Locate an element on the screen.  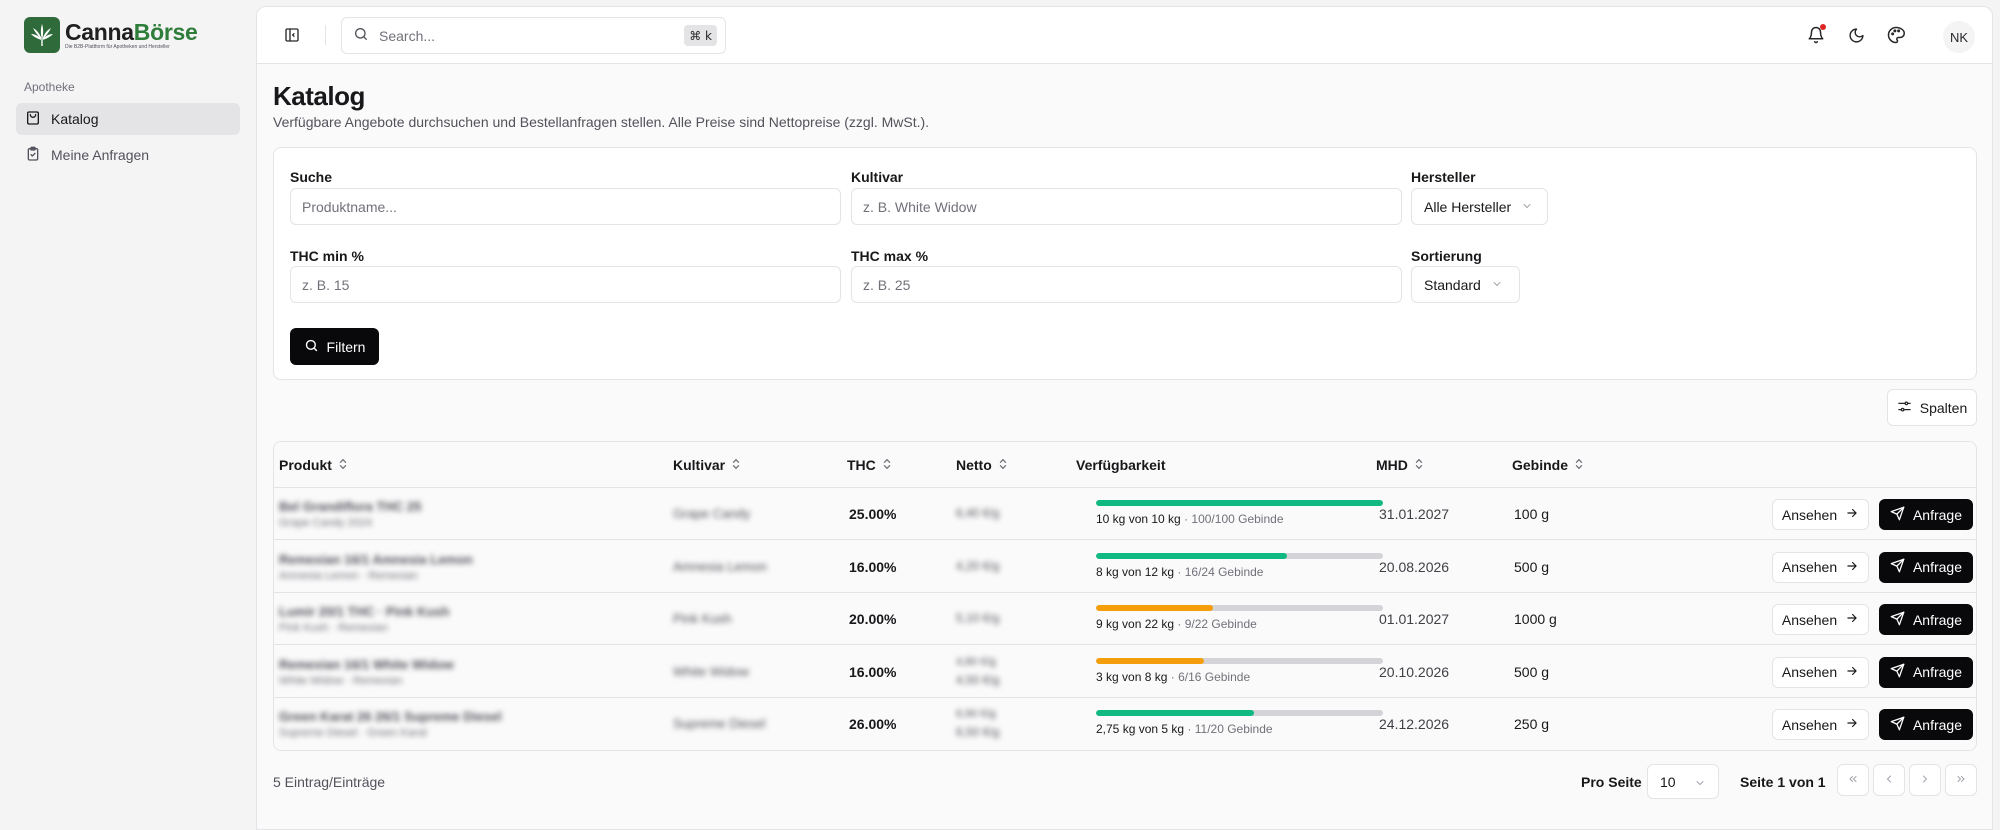
product-subtitle: White Widow · Remexian is located at coordinates (341, 680).